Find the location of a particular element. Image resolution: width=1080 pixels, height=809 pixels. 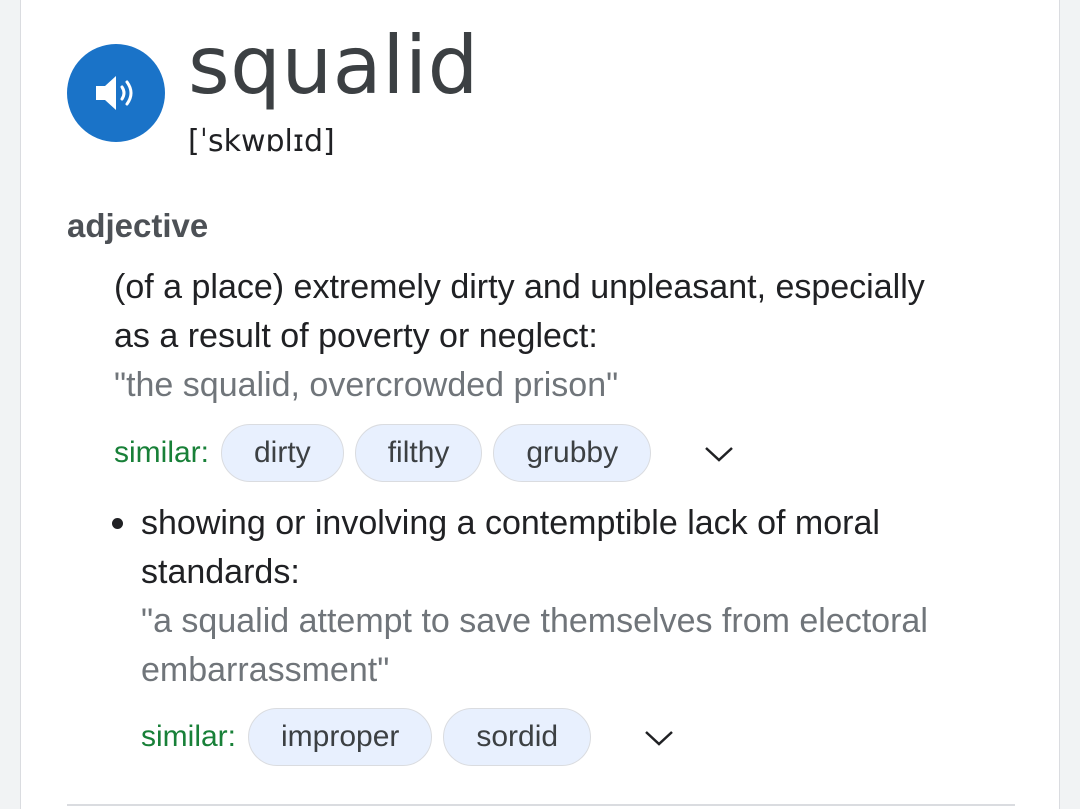

similar-words-2: similar: improper sordid is located at coordinates (412, 737).